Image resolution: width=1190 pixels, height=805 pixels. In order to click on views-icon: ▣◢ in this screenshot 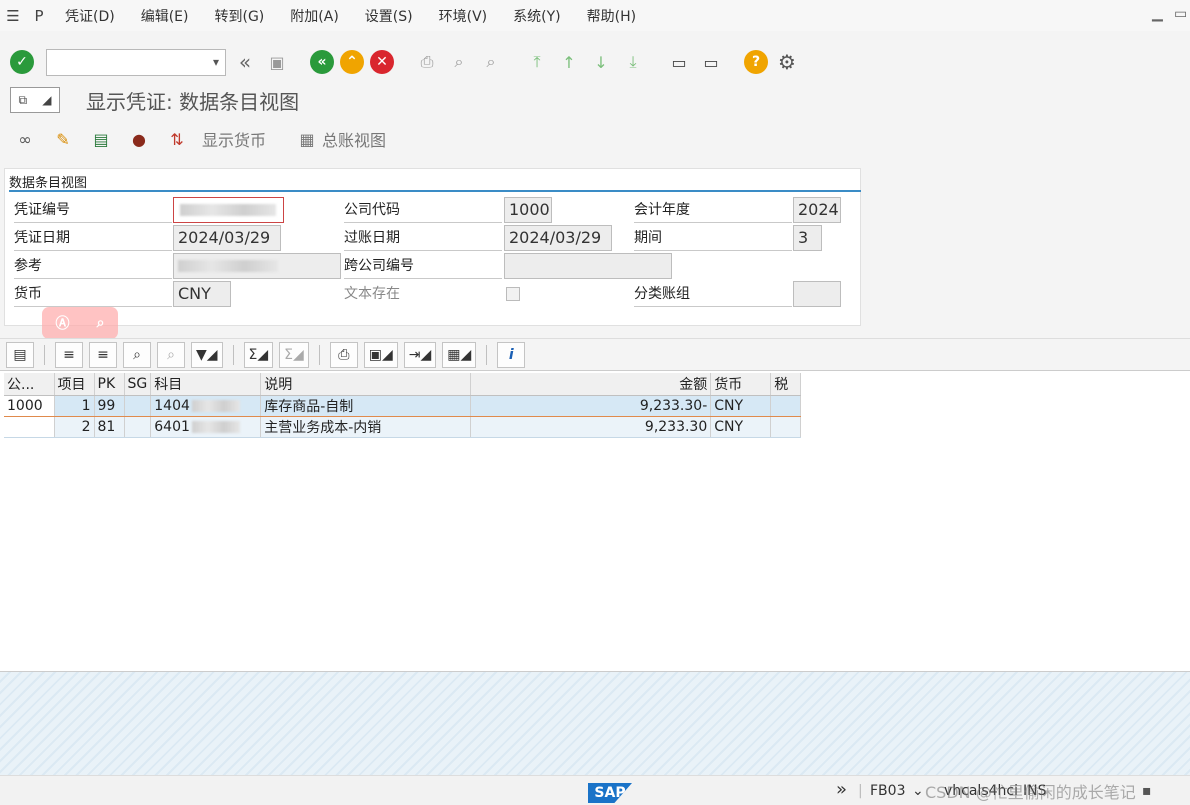, I will do `click(380, 354)`.